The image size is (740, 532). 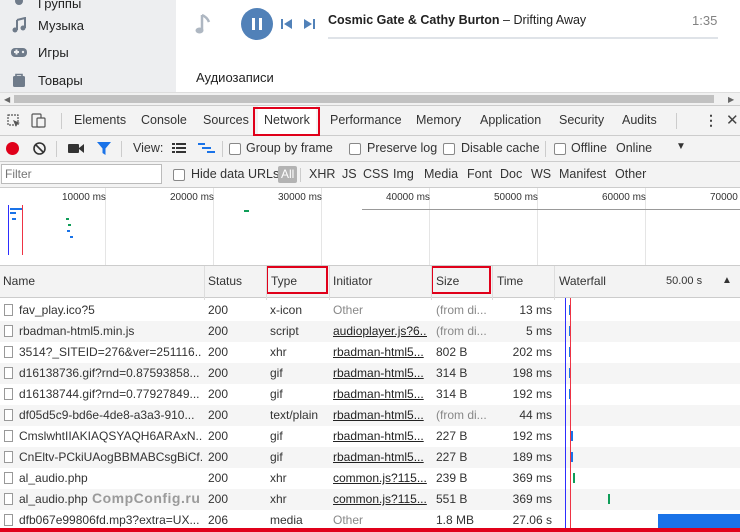 I want to click on tab-performance: Performance, so click(x=366, y=120).